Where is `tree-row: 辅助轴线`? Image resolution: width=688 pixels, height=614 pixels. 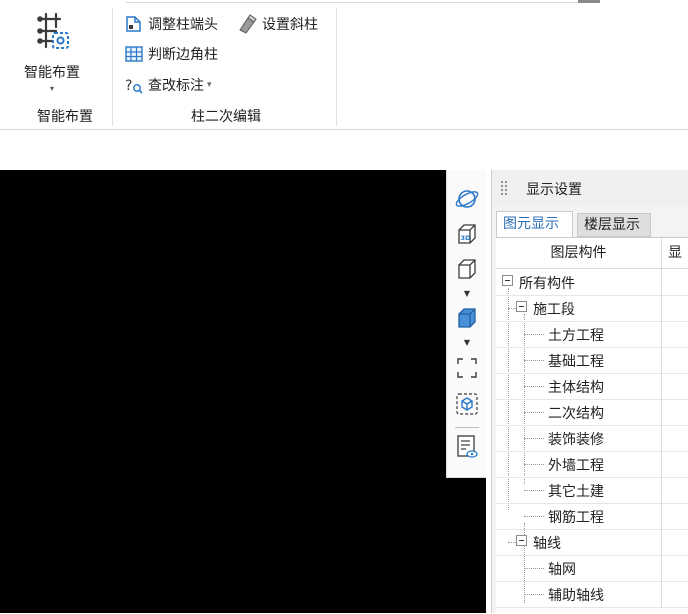
tree-row: 辅助轴线 is located at coordinates (592, 594).